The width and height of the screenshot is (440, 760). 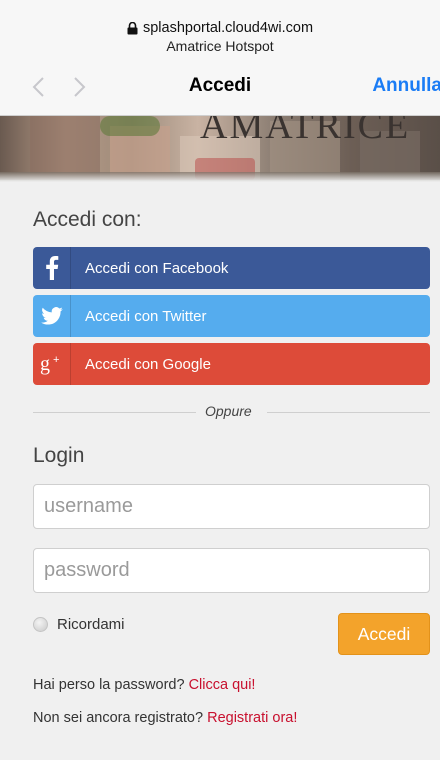 I want to click on google-login-button: g + Accedi con Google, so click(x=231, y=364).